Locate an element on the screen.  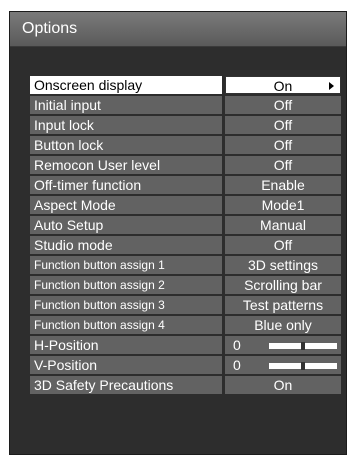
menu-row-label: Initial input is located at coordinates (126, 105).